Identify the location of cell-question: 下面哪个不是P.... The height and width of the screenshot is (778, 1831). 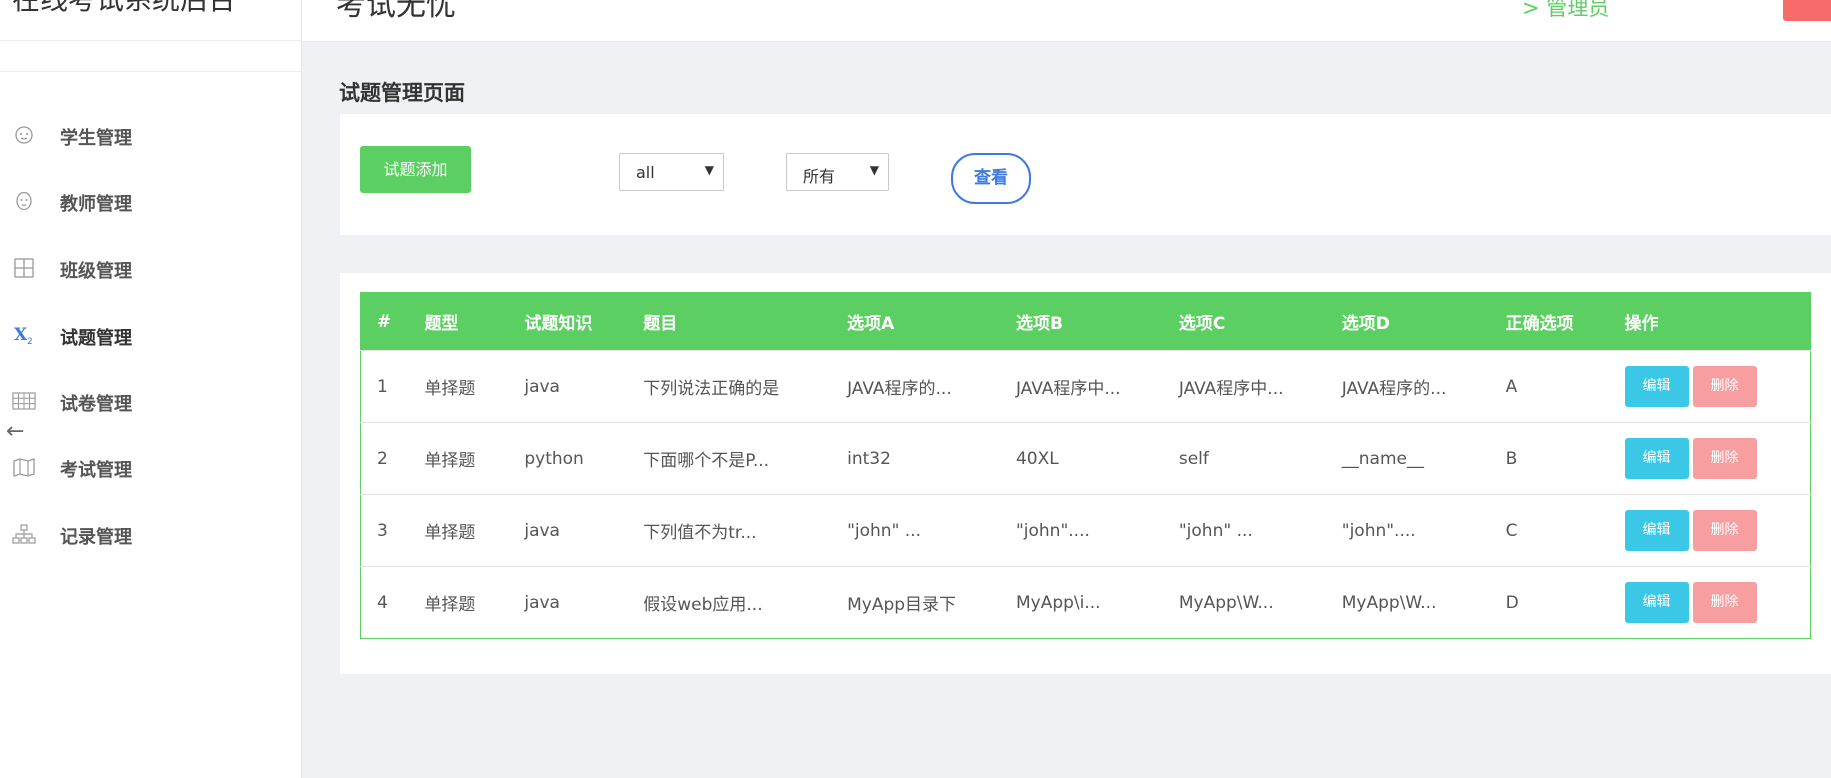
(745, 458).